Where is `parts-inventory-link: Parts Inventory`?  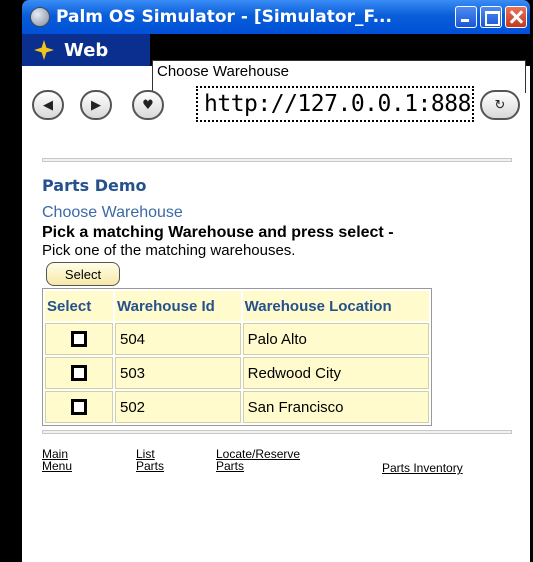
parts-inventory-link: Parts Inventory is located at coordinates (422, 468).